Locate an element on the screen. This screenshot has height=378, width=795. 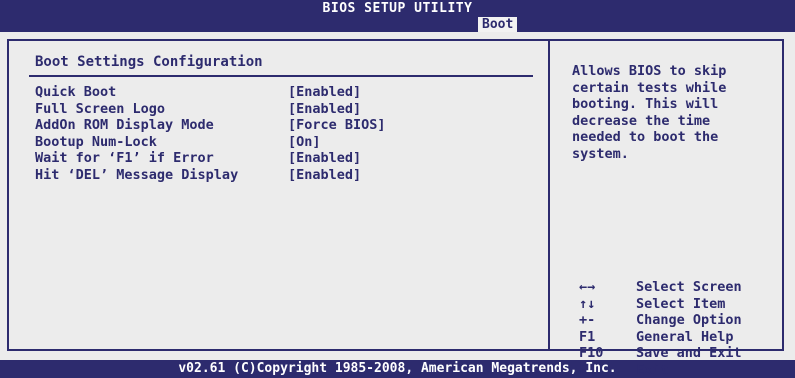
setting-wait-for-f1: Wait for ‘F1’ if Error [Enabled] is located at coordinates (285, 158).